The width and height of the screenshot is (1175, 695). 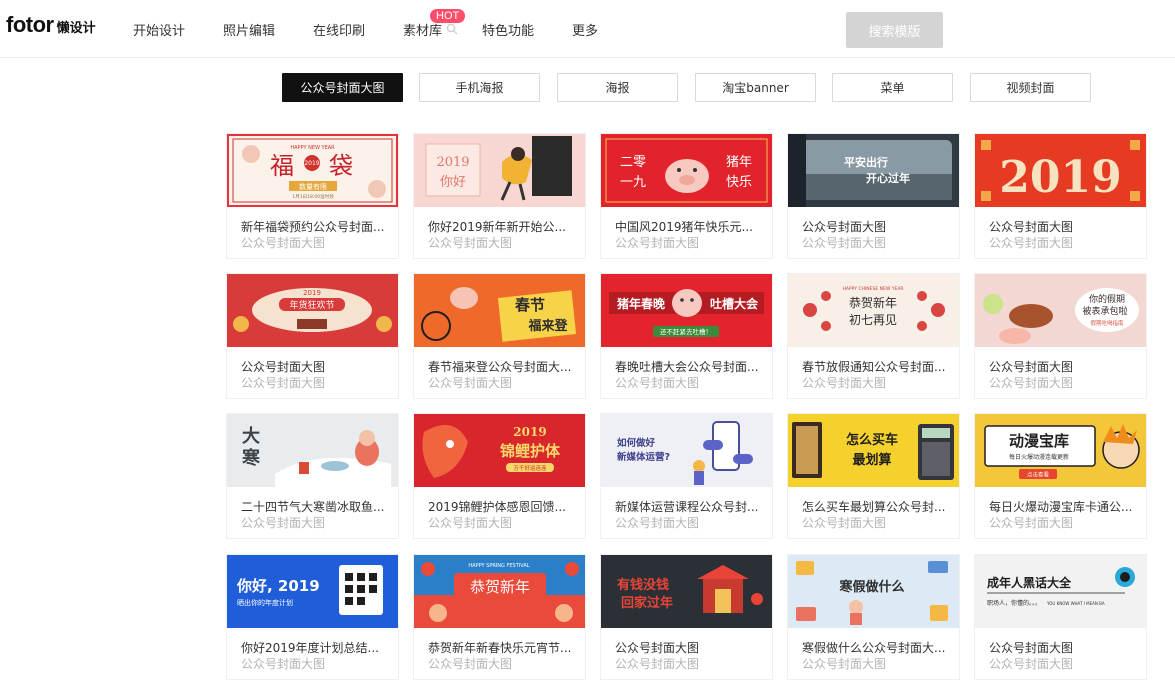 I want to click on template-thumbnail: 如何做好 新媒体运营?, so click(x=686, y=450).